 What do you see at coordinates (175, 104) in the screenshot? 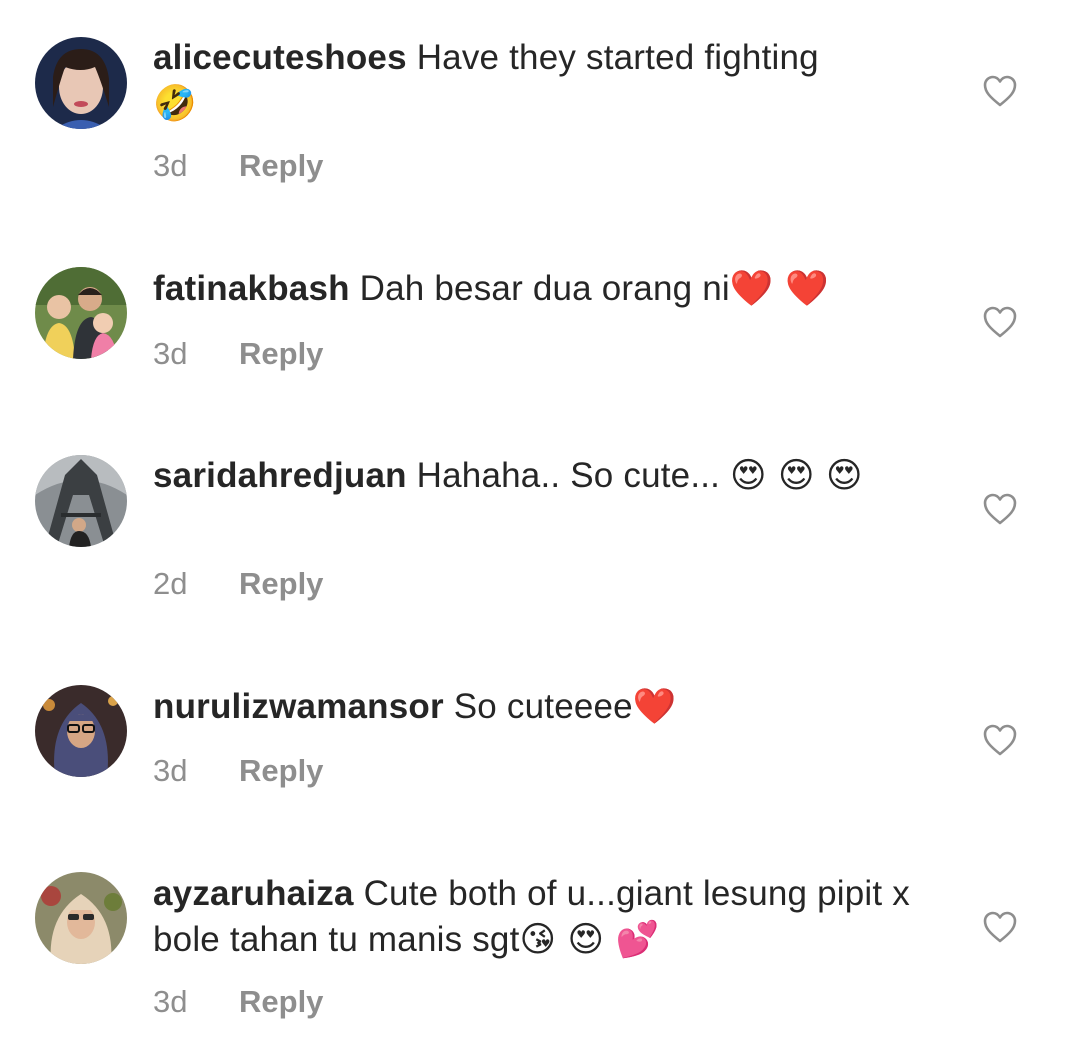
I see `comment-emojis: 🤣` at bounding box center [175, 104].